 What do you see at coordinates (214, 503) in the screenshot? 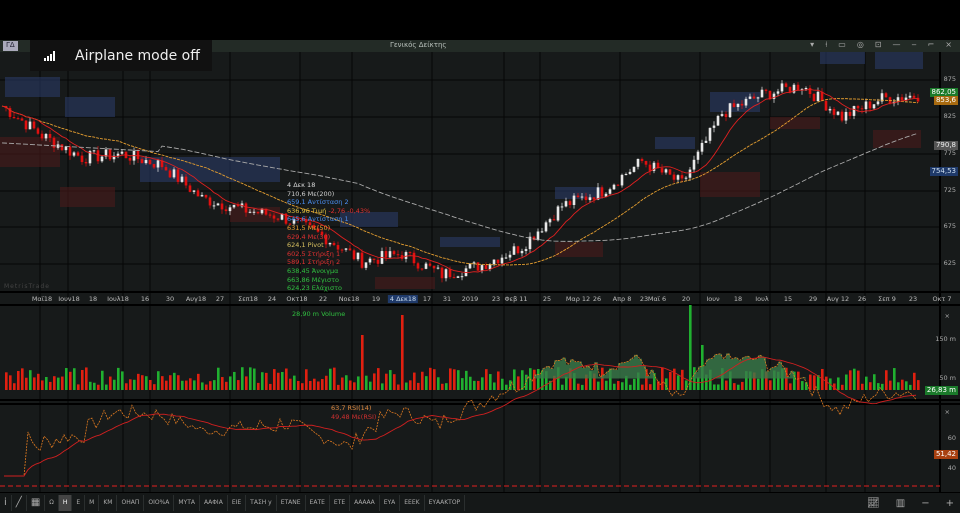
I see `toolbar-item: ΑΑΦΙΑ` at bounding box center [214, 503].